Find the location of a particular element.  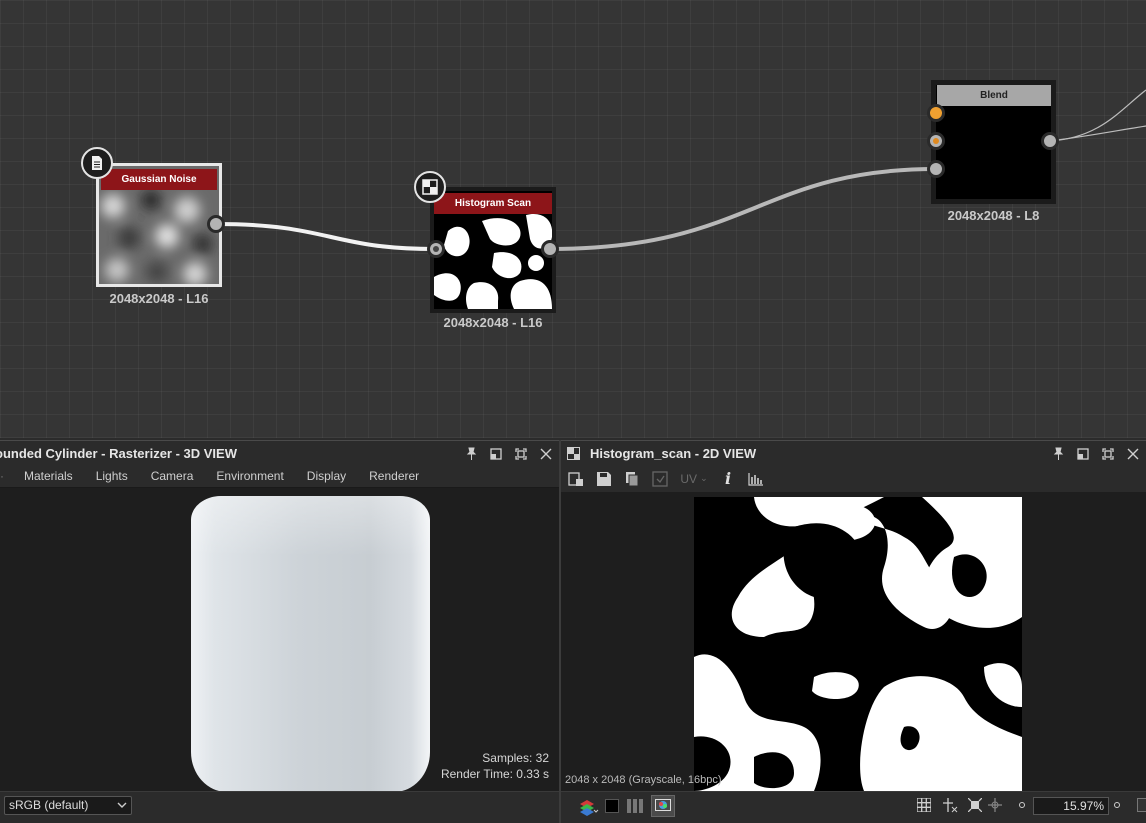

panel-title: ounded Cylinder - Rasterizer - 3D VIEW is located at coordinates (118, 453).